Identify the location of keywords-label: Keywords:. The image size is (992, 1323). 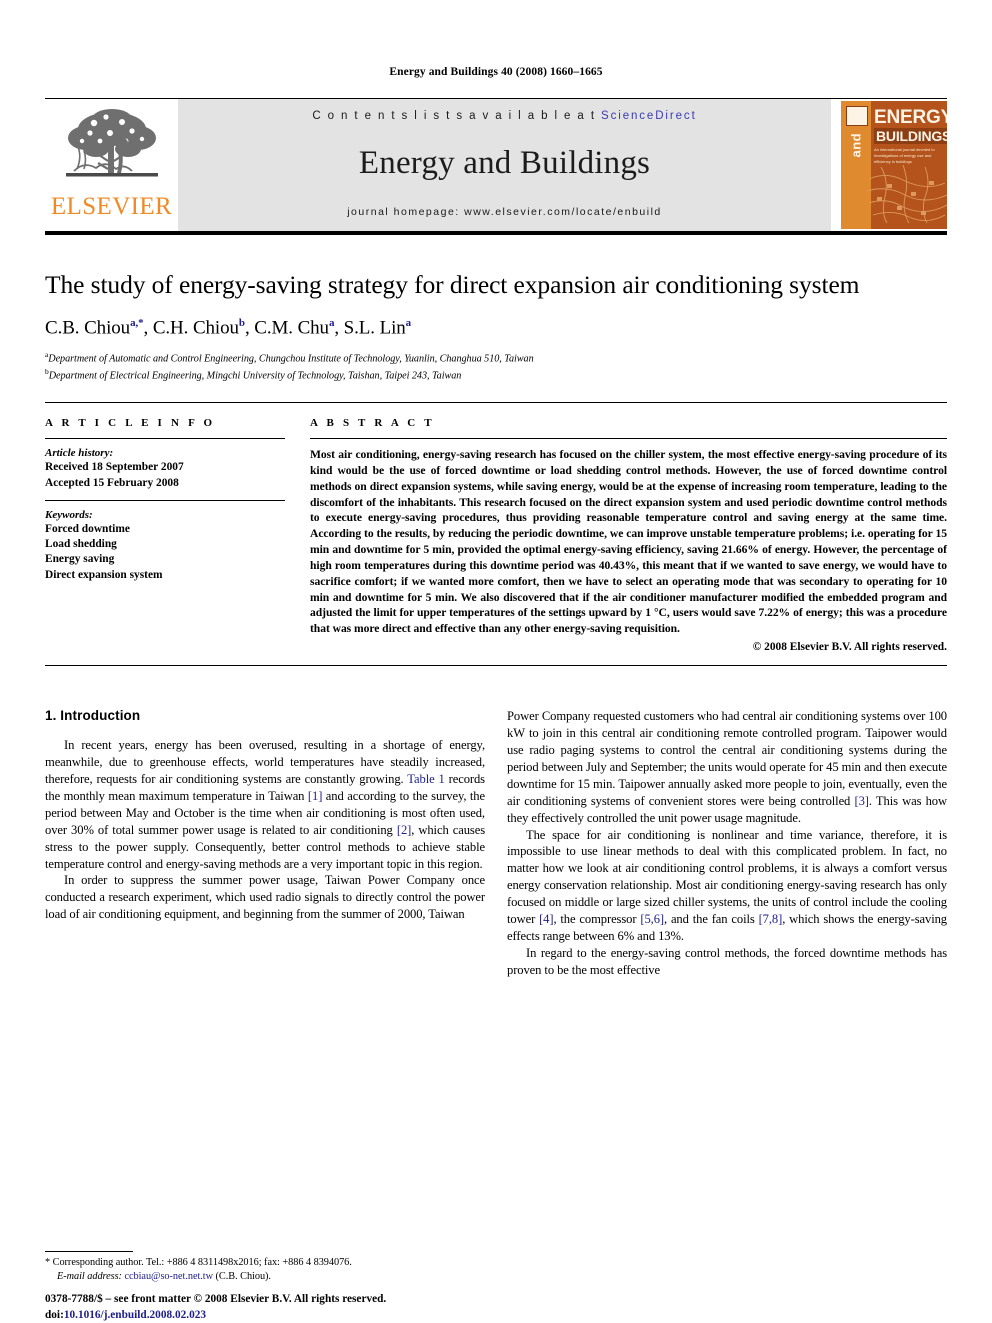
(69, 514).